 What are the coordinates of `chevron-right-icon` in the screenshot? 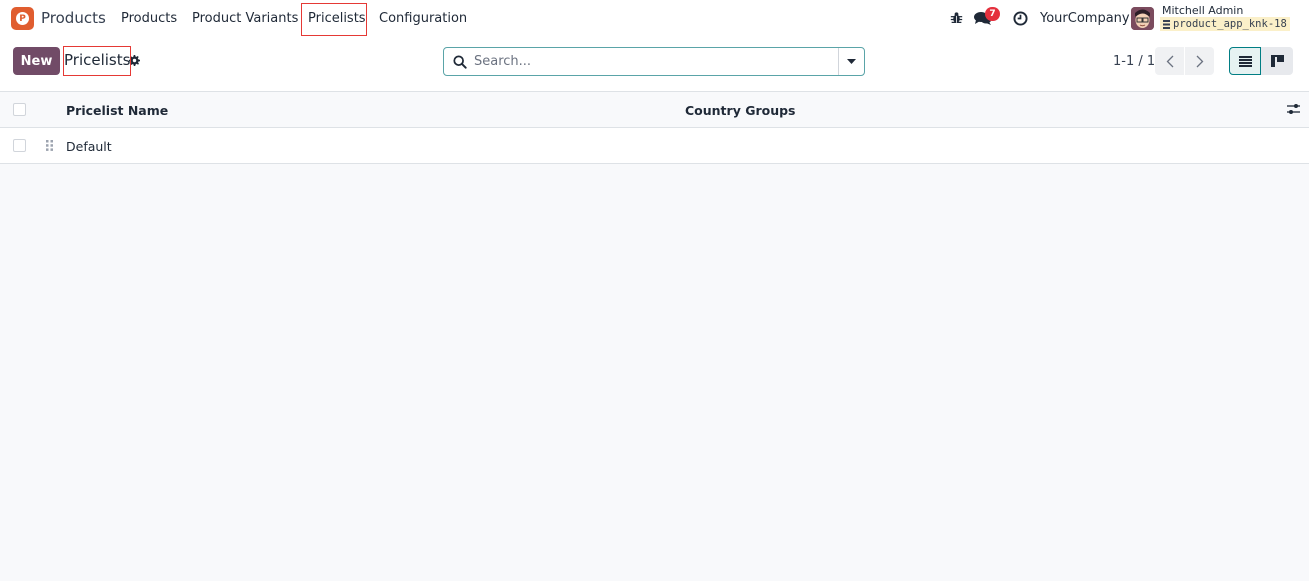 It's located at (1199, 61).